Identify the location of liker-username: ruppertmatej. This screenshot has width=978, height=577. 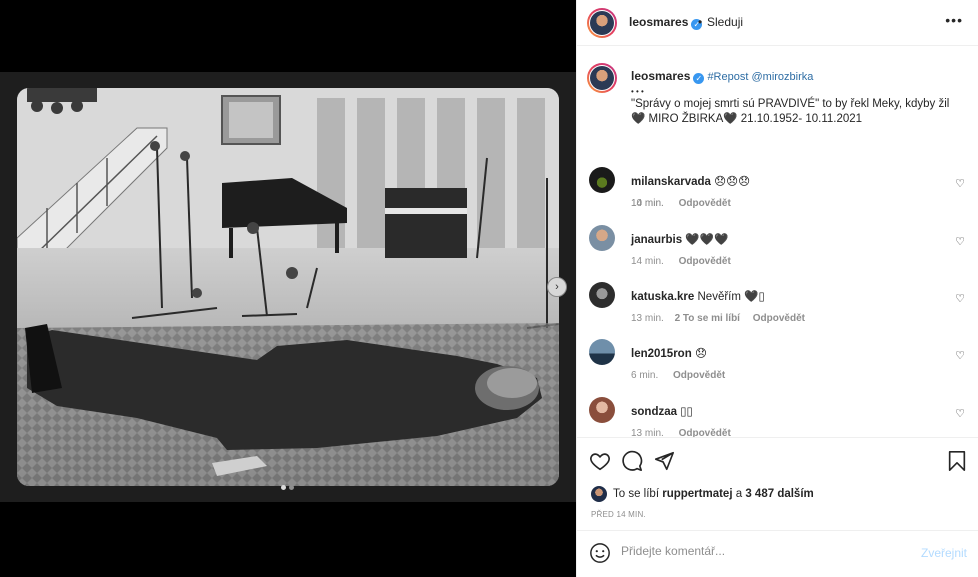
(697, 494).